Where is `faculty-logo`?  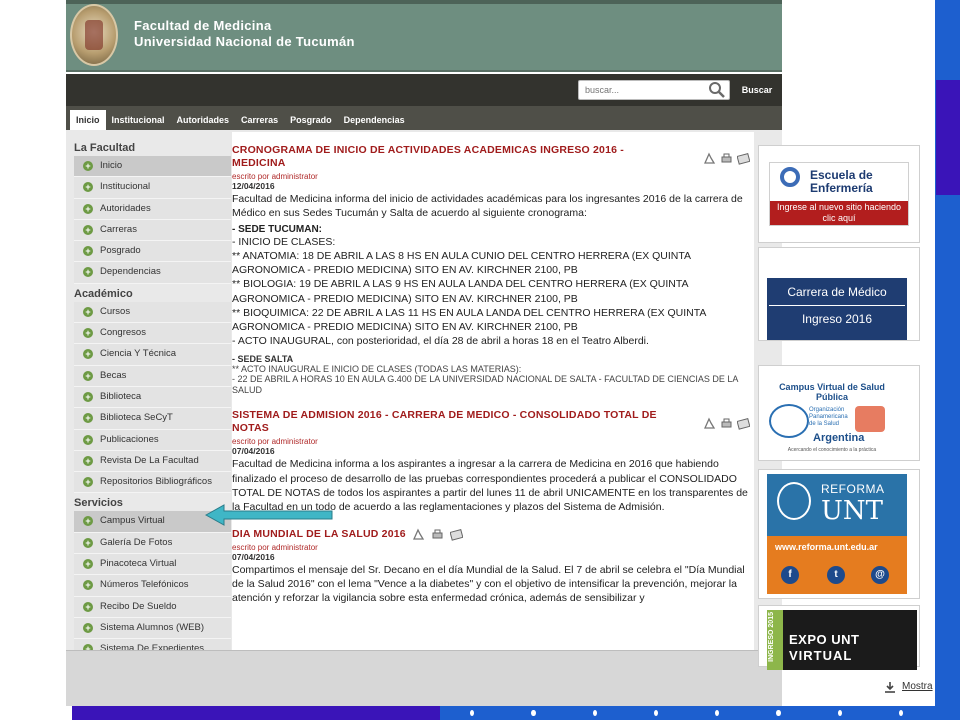 faculty-logo is located at coordinates (94, 35).